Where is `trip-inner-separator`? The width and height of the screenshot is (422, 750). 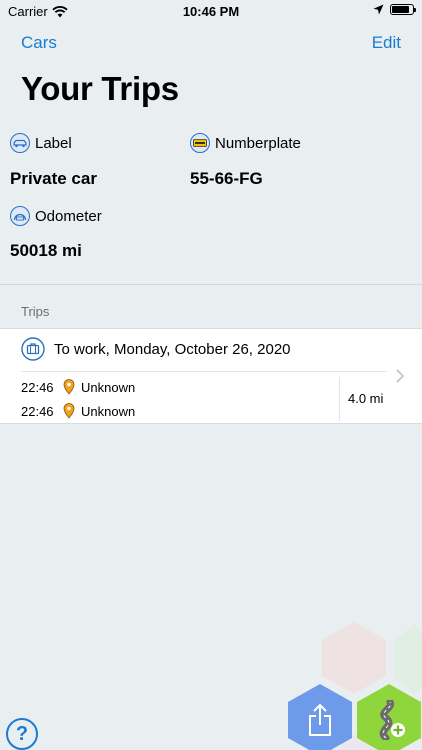 trip-inner-separator is located at coordinates (204, 371).